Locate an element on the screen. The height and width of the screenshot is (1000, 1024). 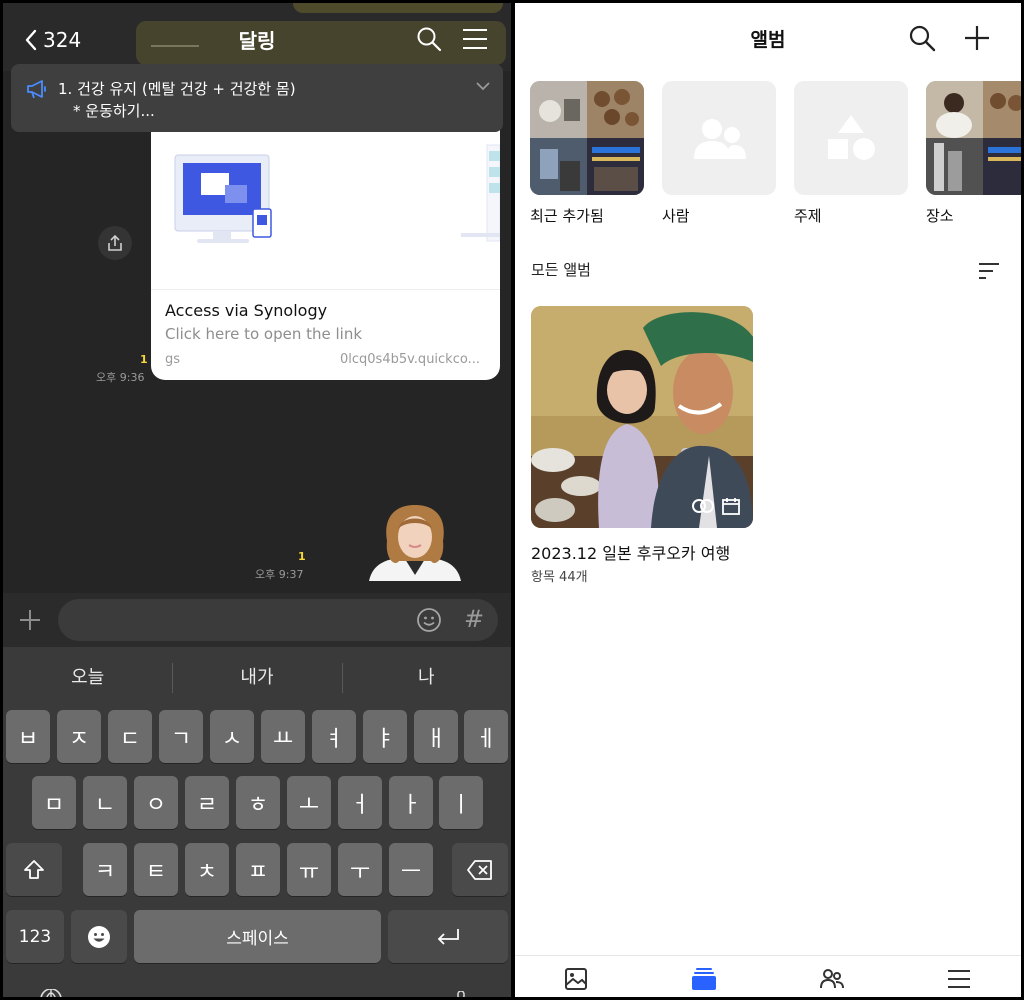
key: ㅊ is located at coordinates (207, 869).